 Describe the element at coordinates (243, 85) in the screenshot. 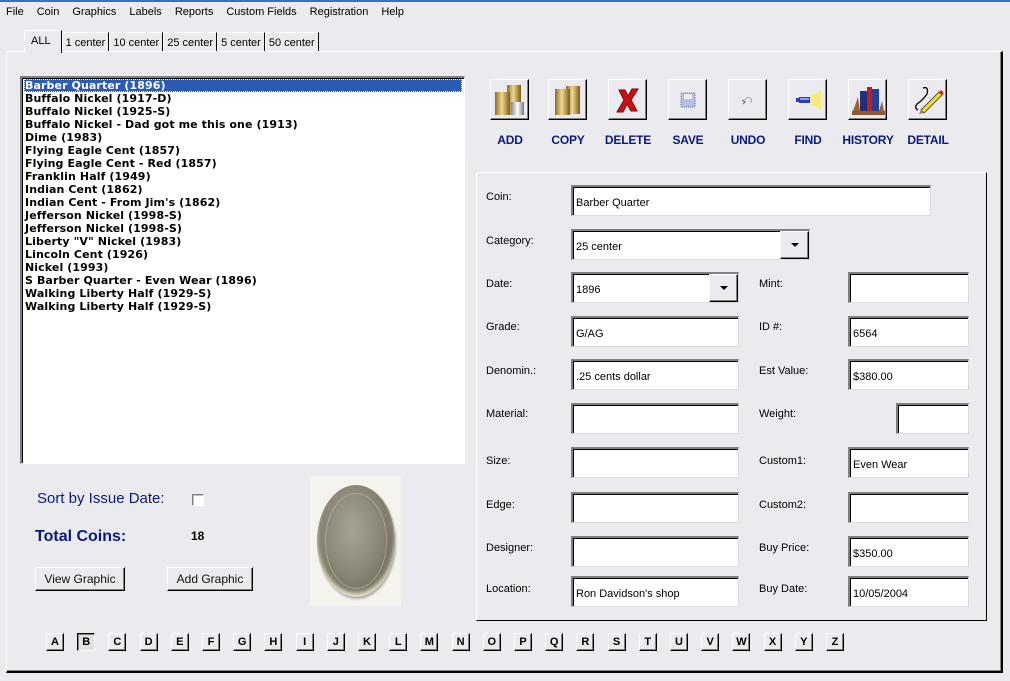

I see `coin-list-item: Barber Quarter (1896)` at that location.